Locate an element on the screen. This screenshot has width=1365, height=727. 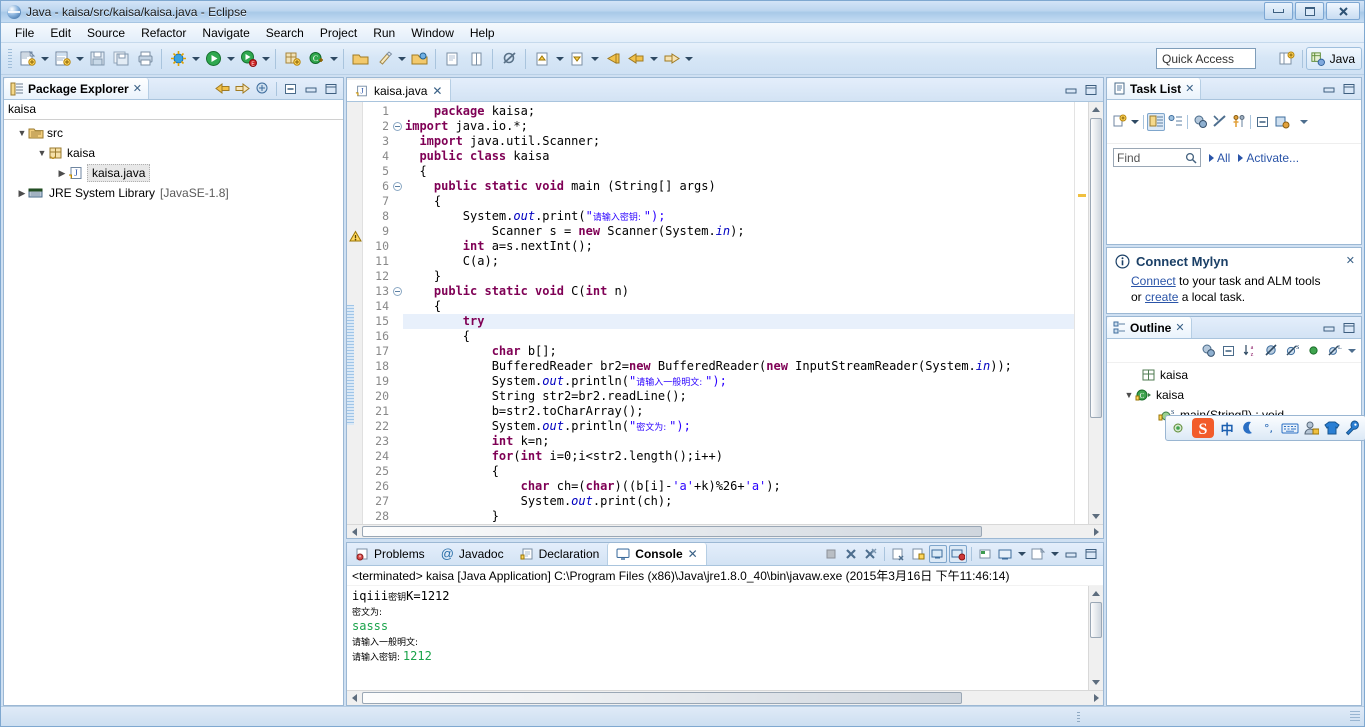
tree-item-src: ▼ src is located at coordinates (173, 133).